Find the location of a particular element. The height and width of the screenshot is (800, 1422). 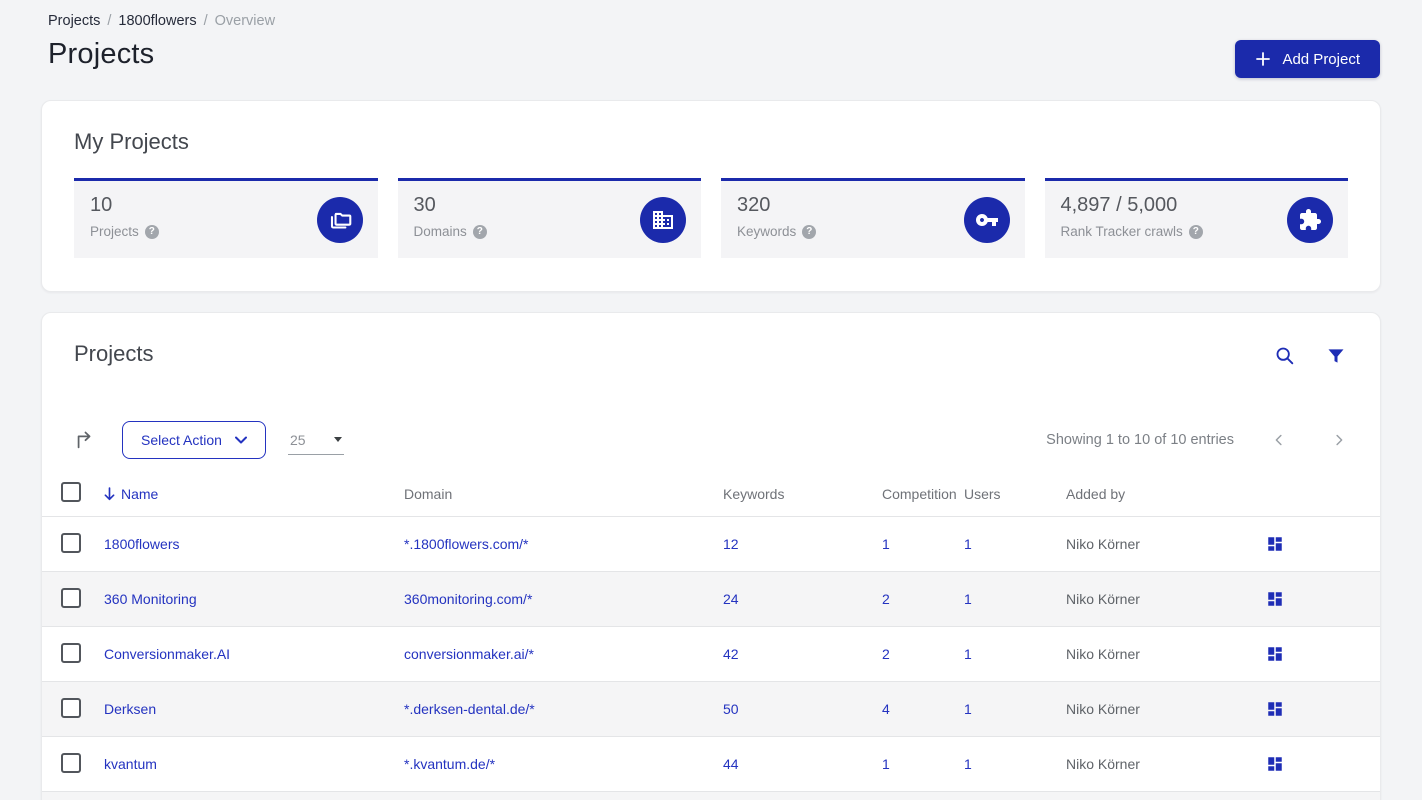

page-size-select: 25 is located at coordinates (315, 440).